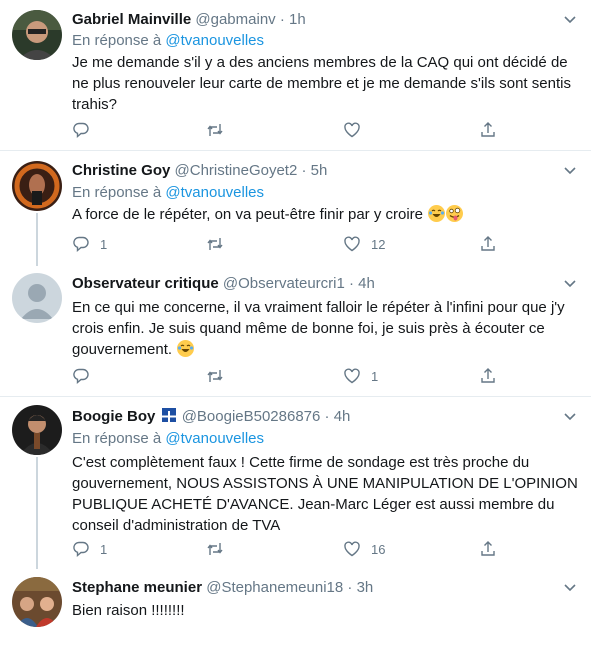 The height and width of the screenshot is (656, 591). I want to click on timestamp: 1h, so click(297, 19).